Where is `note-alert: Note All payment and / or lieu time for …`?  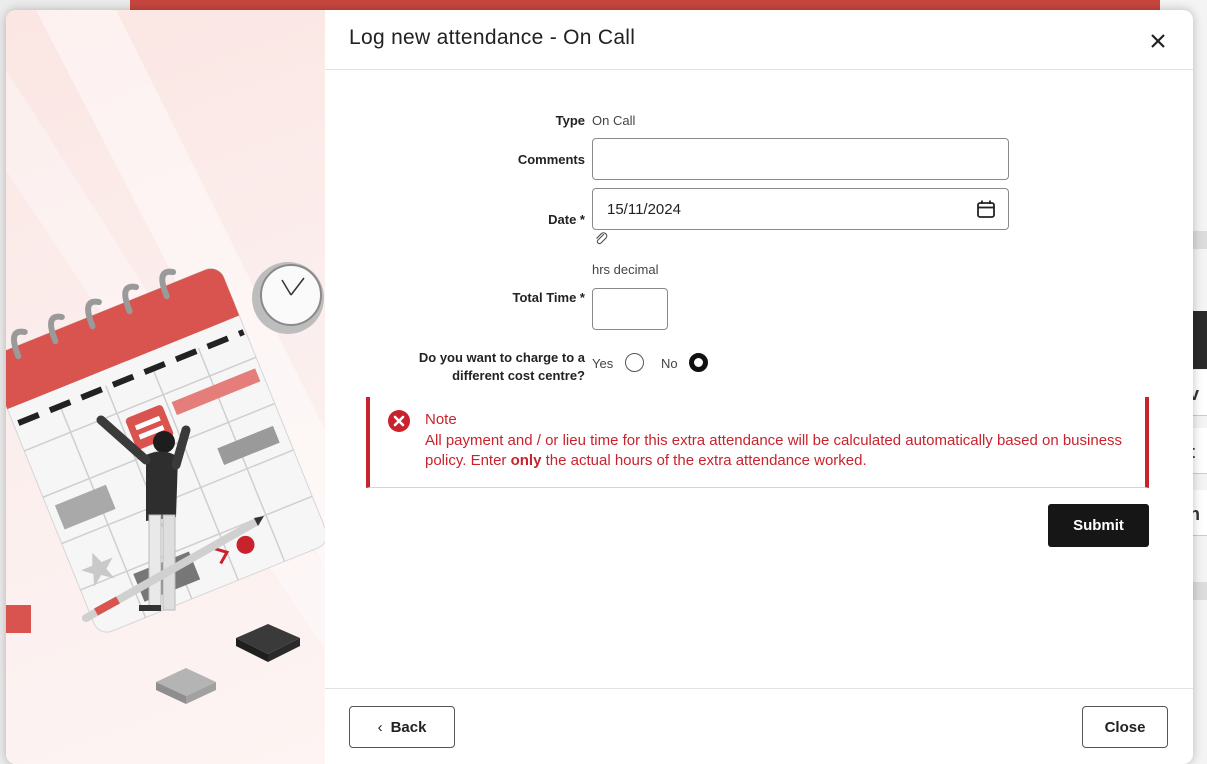 note-alert: Note All payment and / or lieu time for … is located at coordinates (757, 442).